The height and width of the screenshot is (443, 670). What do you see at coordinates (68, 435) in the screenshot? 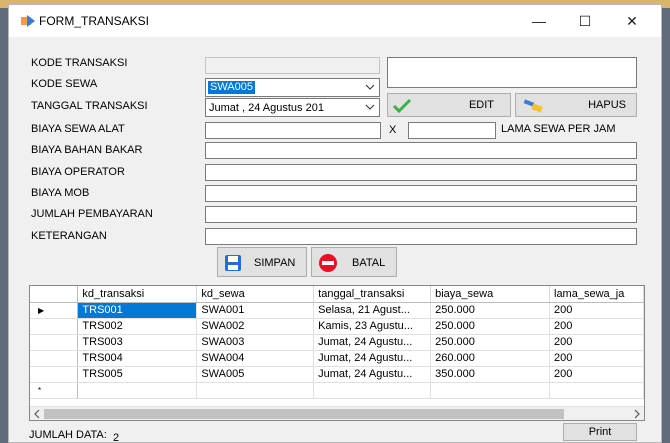
I see `jumlah-data-label: JUMLAH DATA:` at bounding box center [68, 435].